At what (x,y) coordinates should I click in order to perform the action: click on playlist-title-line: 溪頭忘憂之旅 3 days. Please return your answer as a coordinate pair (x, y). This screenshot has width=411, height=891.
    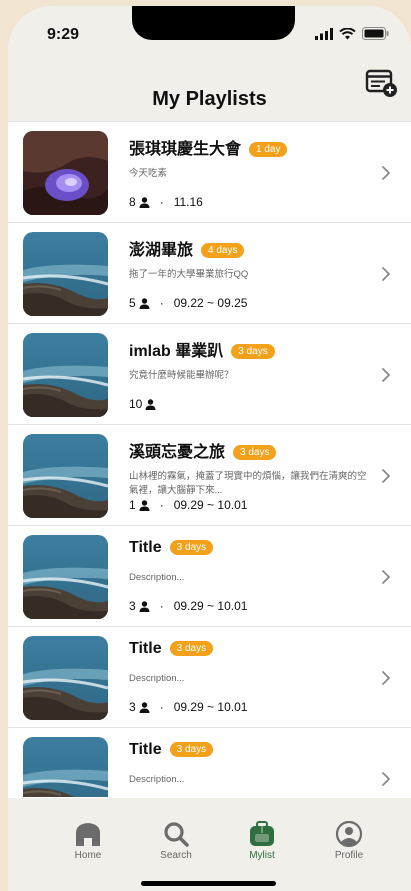
    Looking at the image, I should click on (203, 450).